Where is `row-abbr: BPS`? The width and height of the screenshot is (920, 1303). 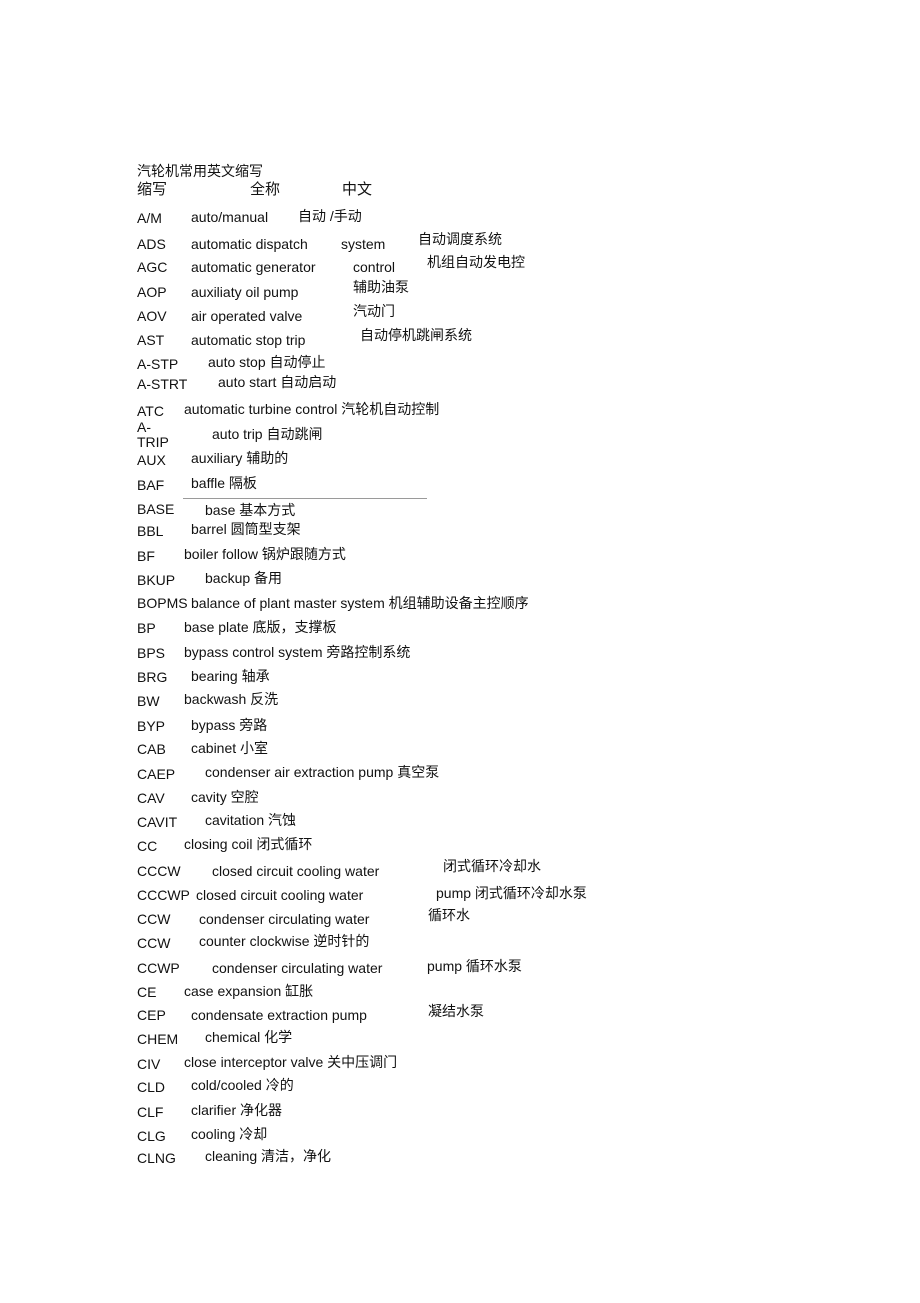
row-abbr: BPS is located at coordinates (151, 653).